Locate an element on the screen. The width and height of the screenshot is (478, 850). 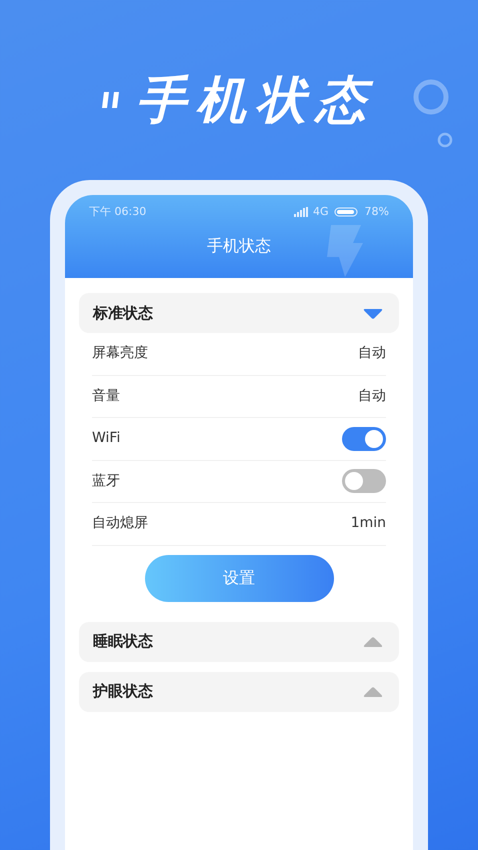
setting-label: WiFi is located at coordinates (106, 438).